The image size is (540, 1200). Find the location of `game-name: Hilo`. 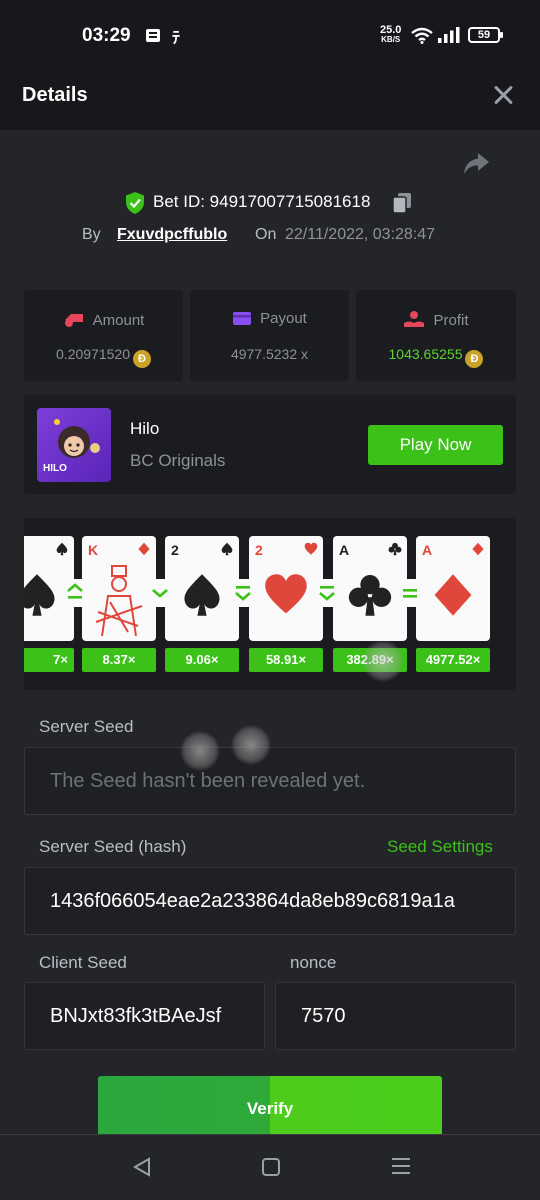

game-name: Hilo is located at coordinates (145, 428).